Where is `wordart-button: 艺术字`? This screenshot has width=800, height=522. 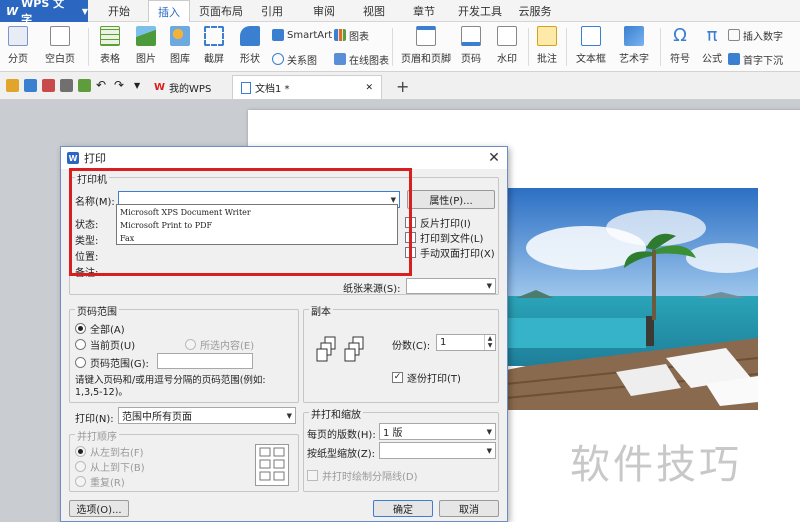
wordart-button: 艺术字 is located at coordinates (634, 47).